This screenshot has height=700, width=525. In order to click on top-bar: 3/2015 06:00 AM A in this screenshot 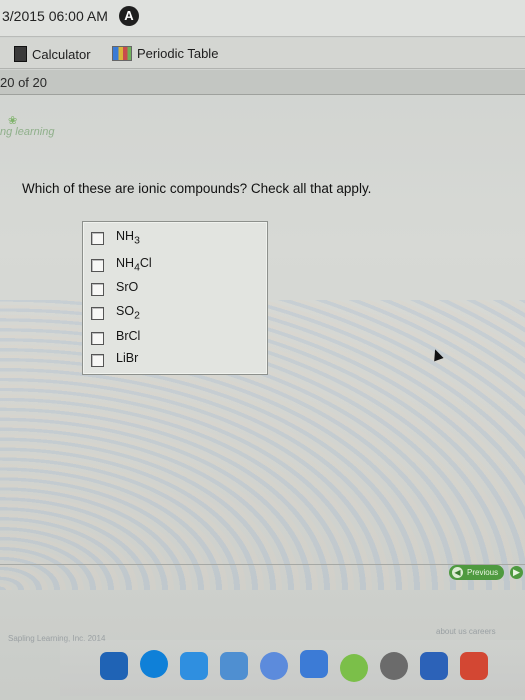, I will do `click(262, 18)`.